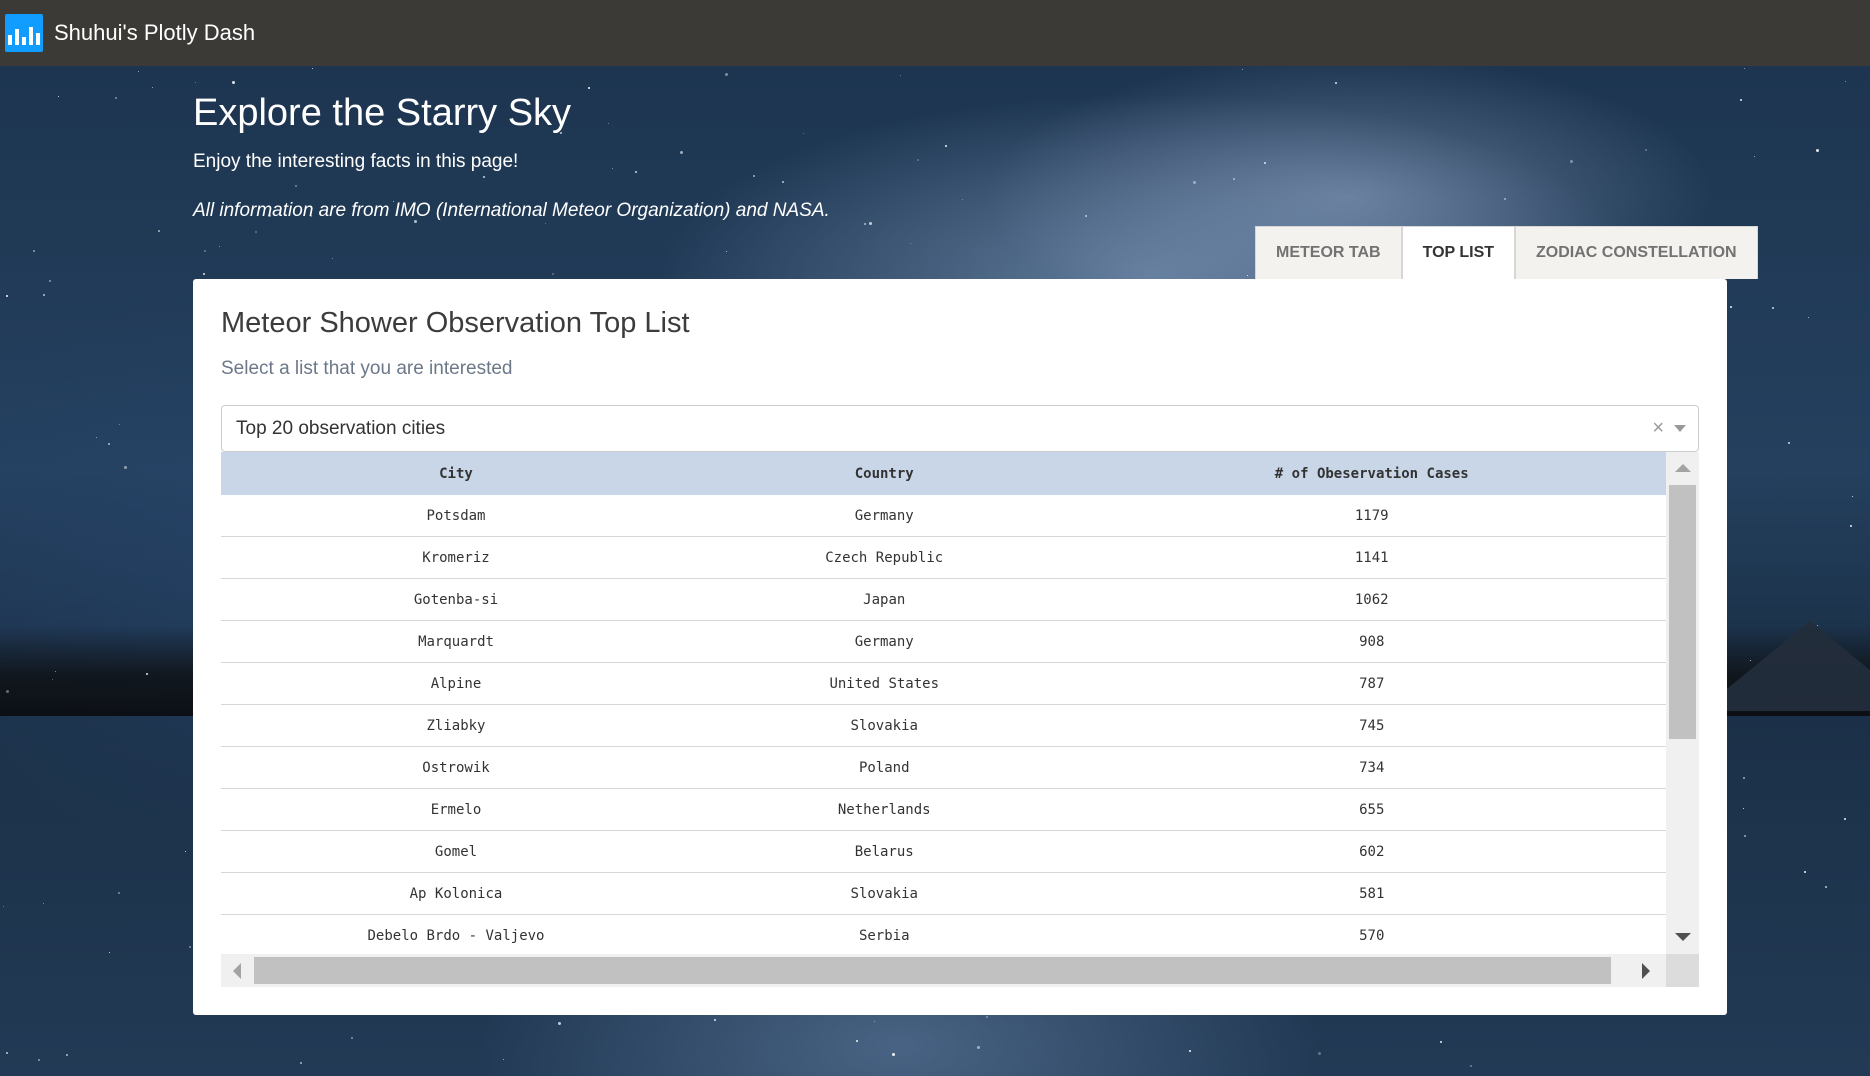 This screenshot has width=1870, height=1076. What do you see at coordinates (884, 809) in the screenshot?
I see `table-cell-country: Netherlands` at bounding box center [884, 809].